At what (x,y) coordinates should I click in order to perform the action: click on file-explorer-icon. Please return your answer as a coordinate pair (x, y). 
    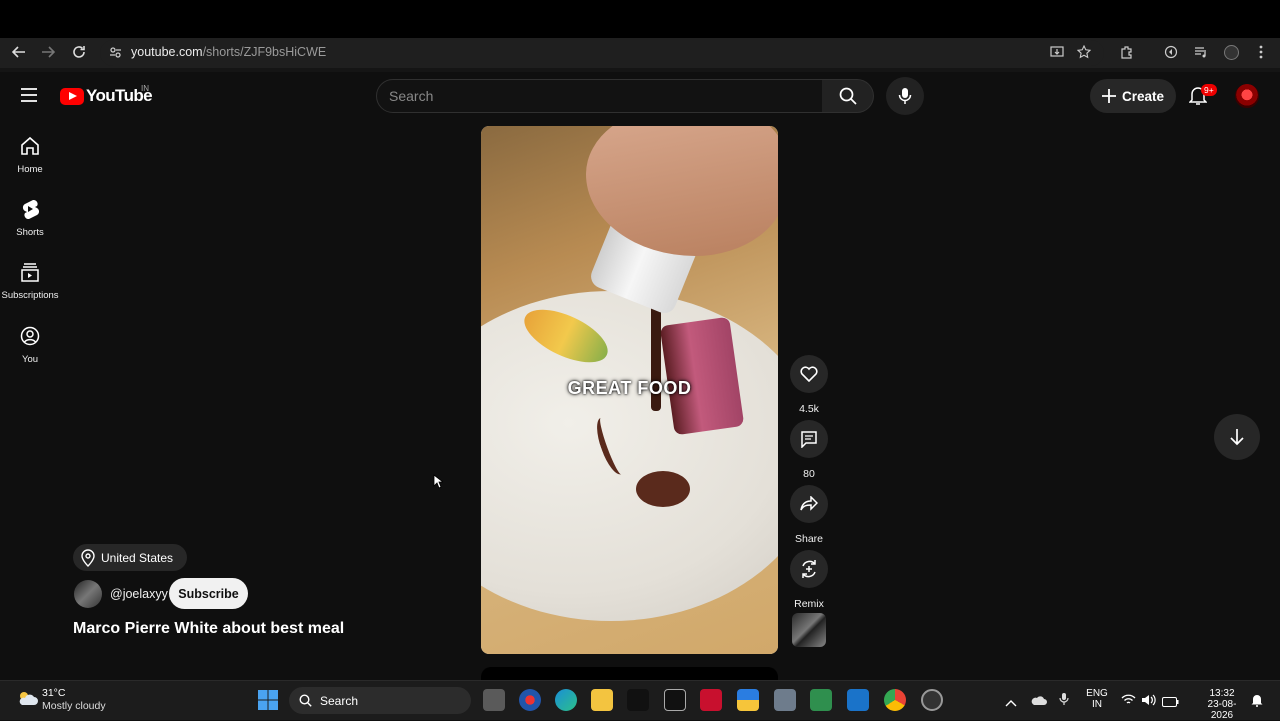
    Looking at the image, I should click on (602, 700).